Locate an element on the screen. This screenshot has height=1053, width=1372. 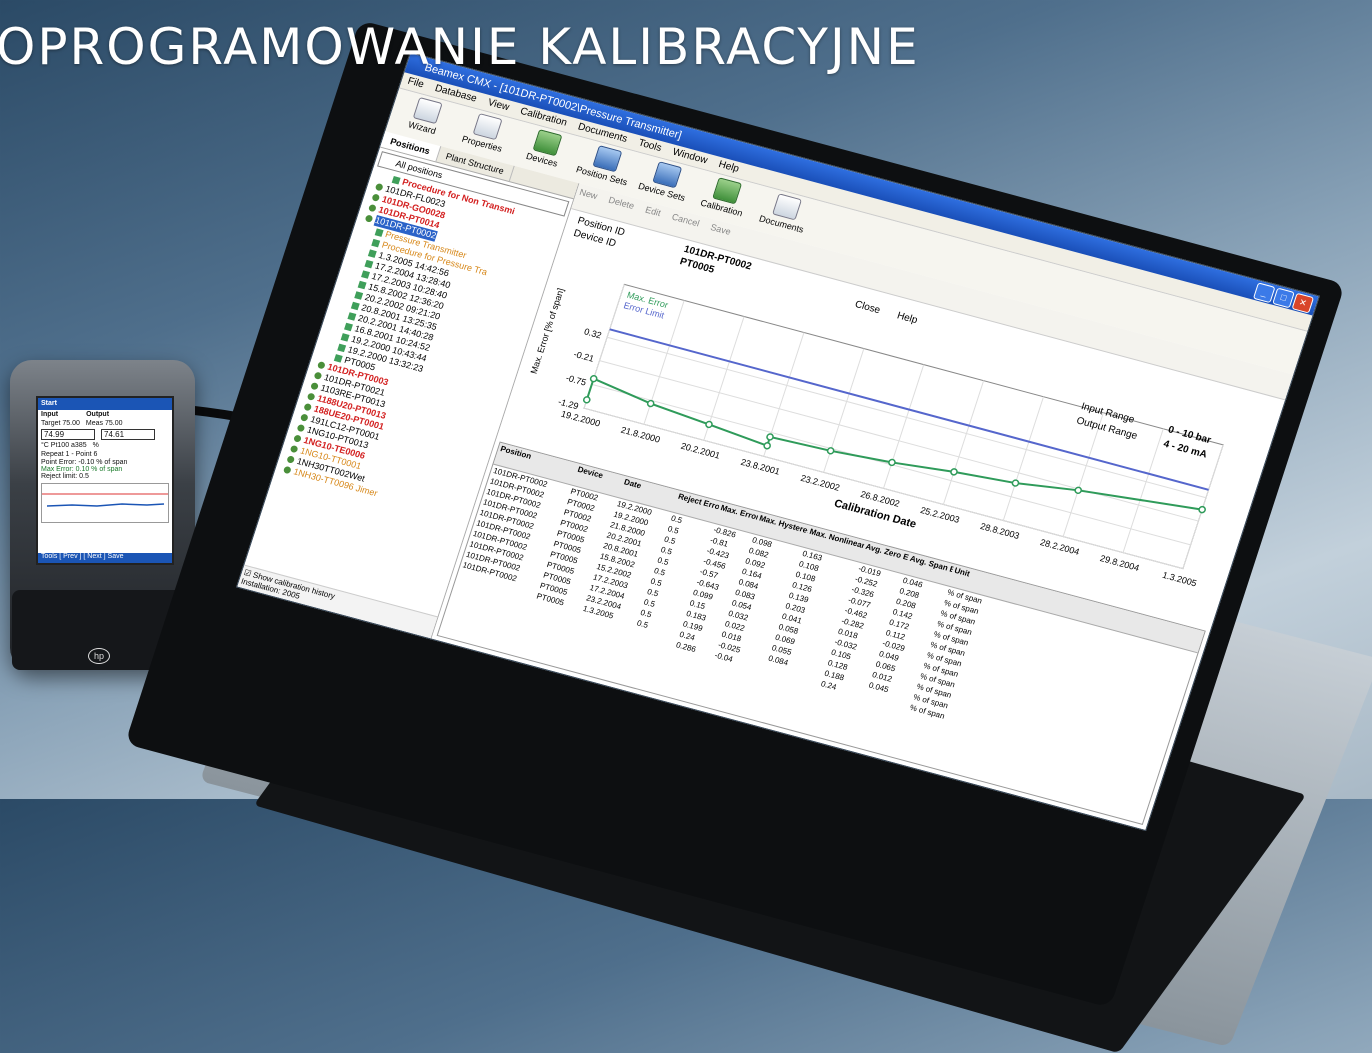
new-button: New is located at coordinates (586, 199).